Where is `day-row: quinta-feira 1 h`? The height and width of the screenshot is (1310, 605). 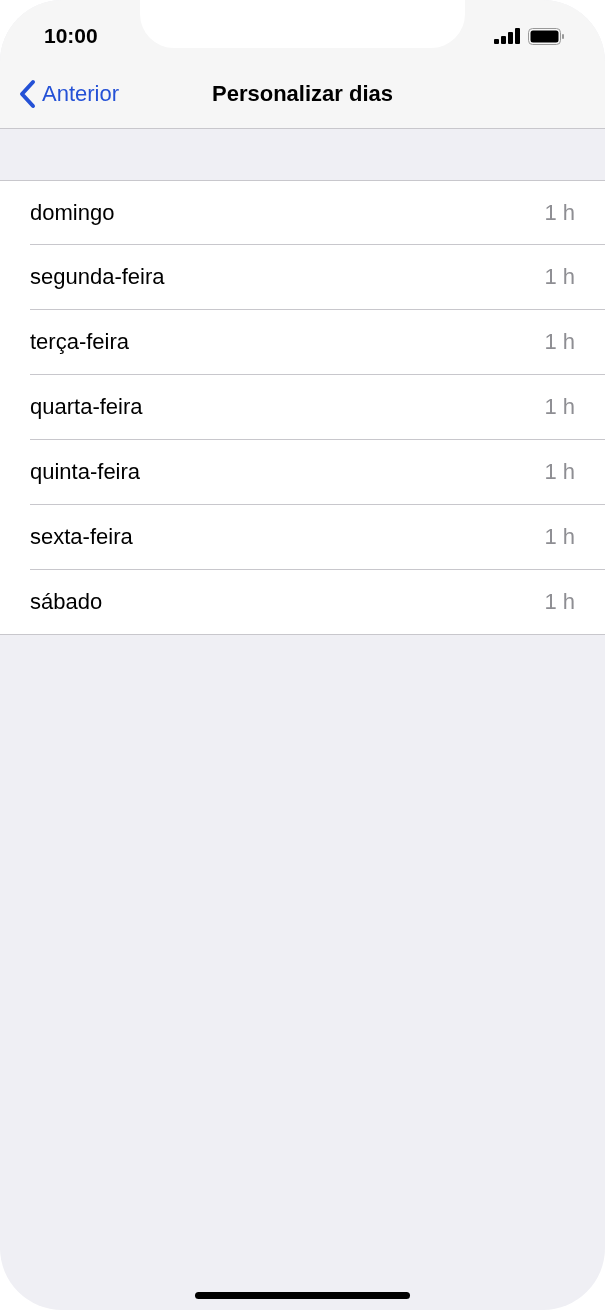 day-row: quinta-feira 1 h is located at coordinates (317, 471).